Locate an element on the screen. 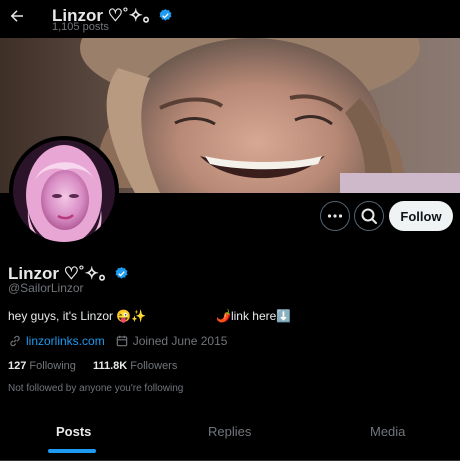  following-count: 127 is located at coordinates (17, 366).